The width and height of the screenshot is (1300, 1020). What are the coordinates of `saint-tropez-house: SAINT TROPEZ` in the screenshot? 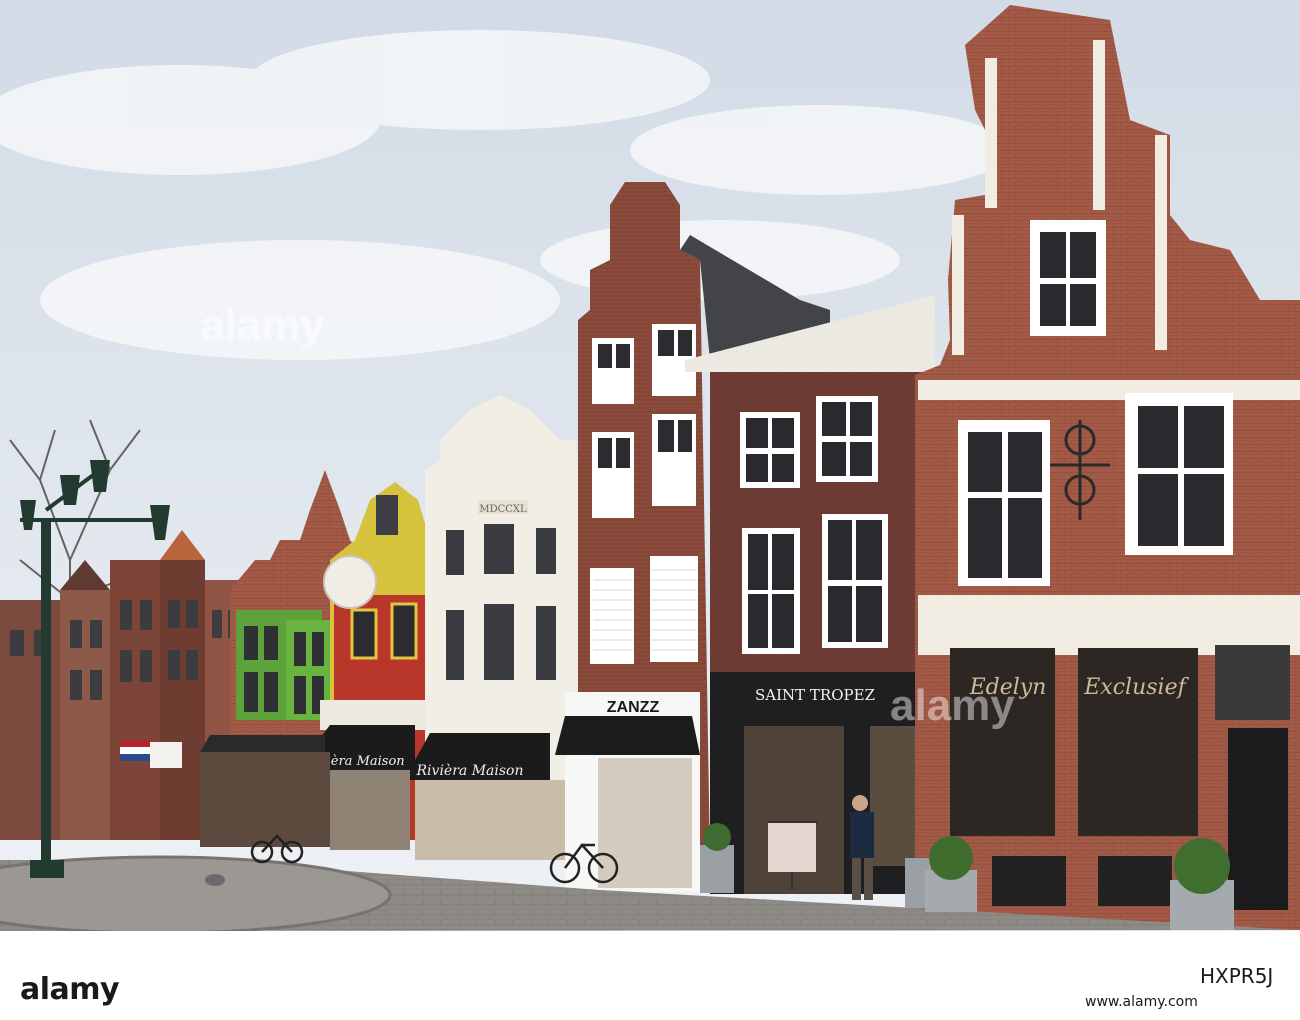 It's located at (812, 594).